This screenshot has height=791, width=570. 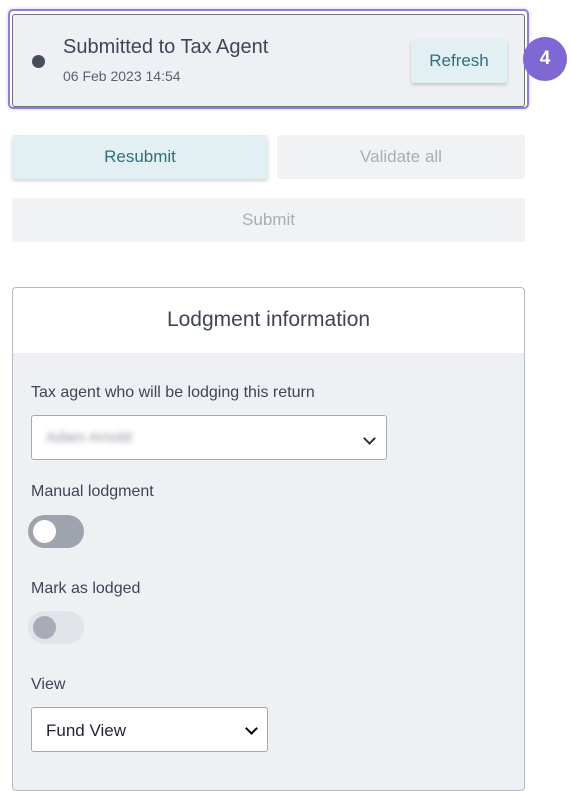 I want to click on submit-button: Submit, so click(x=268, y=220).